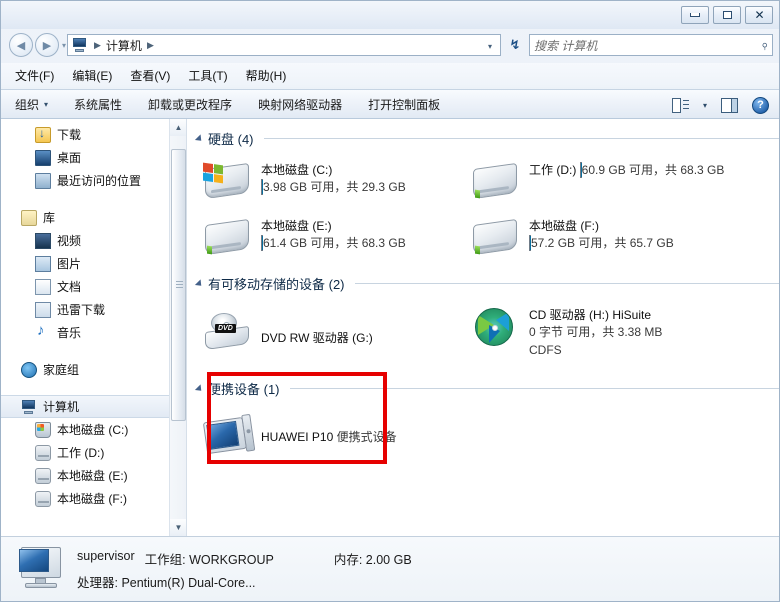 The height and width of the screenshot is (602, 780). What do you see at coordinates (602, 243) in the screenshot?
I see `drive-capacity-f: 57.2 GB 可用，共 65.7 GB` at bounding box center [602, 243].